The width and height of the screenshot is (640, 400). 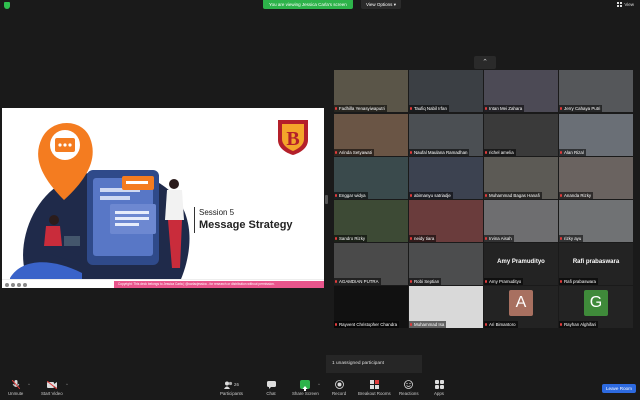 What do you see at coordinates (246, 225) in the screenshot?
I see `session-title: Message Strategy` at bounding box center [246, 225].